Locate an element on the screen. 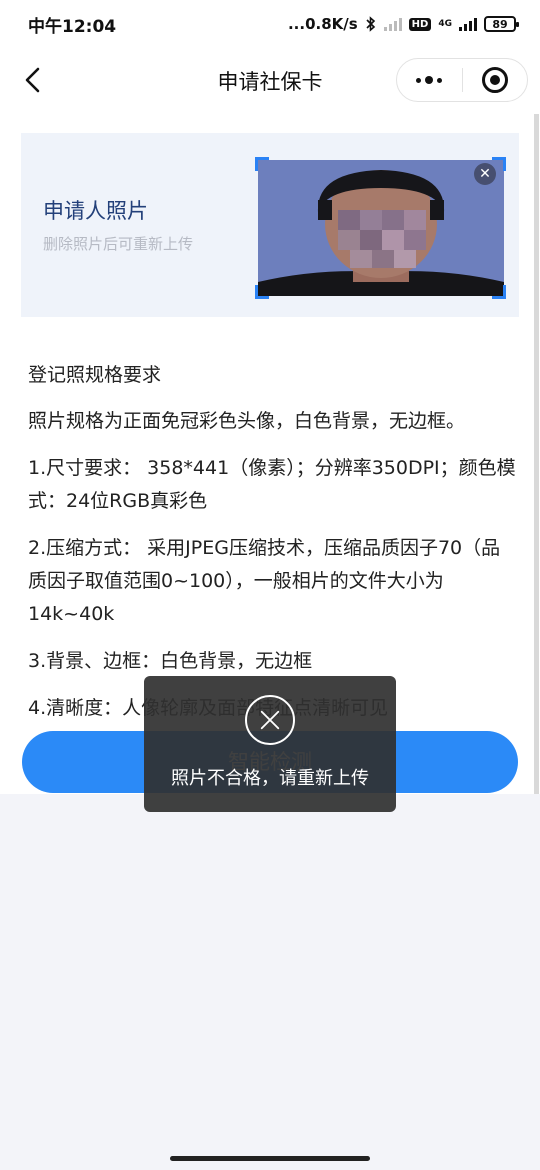 The image size is (540, 1170). applicant-photo is located at coordinates (381, 228).